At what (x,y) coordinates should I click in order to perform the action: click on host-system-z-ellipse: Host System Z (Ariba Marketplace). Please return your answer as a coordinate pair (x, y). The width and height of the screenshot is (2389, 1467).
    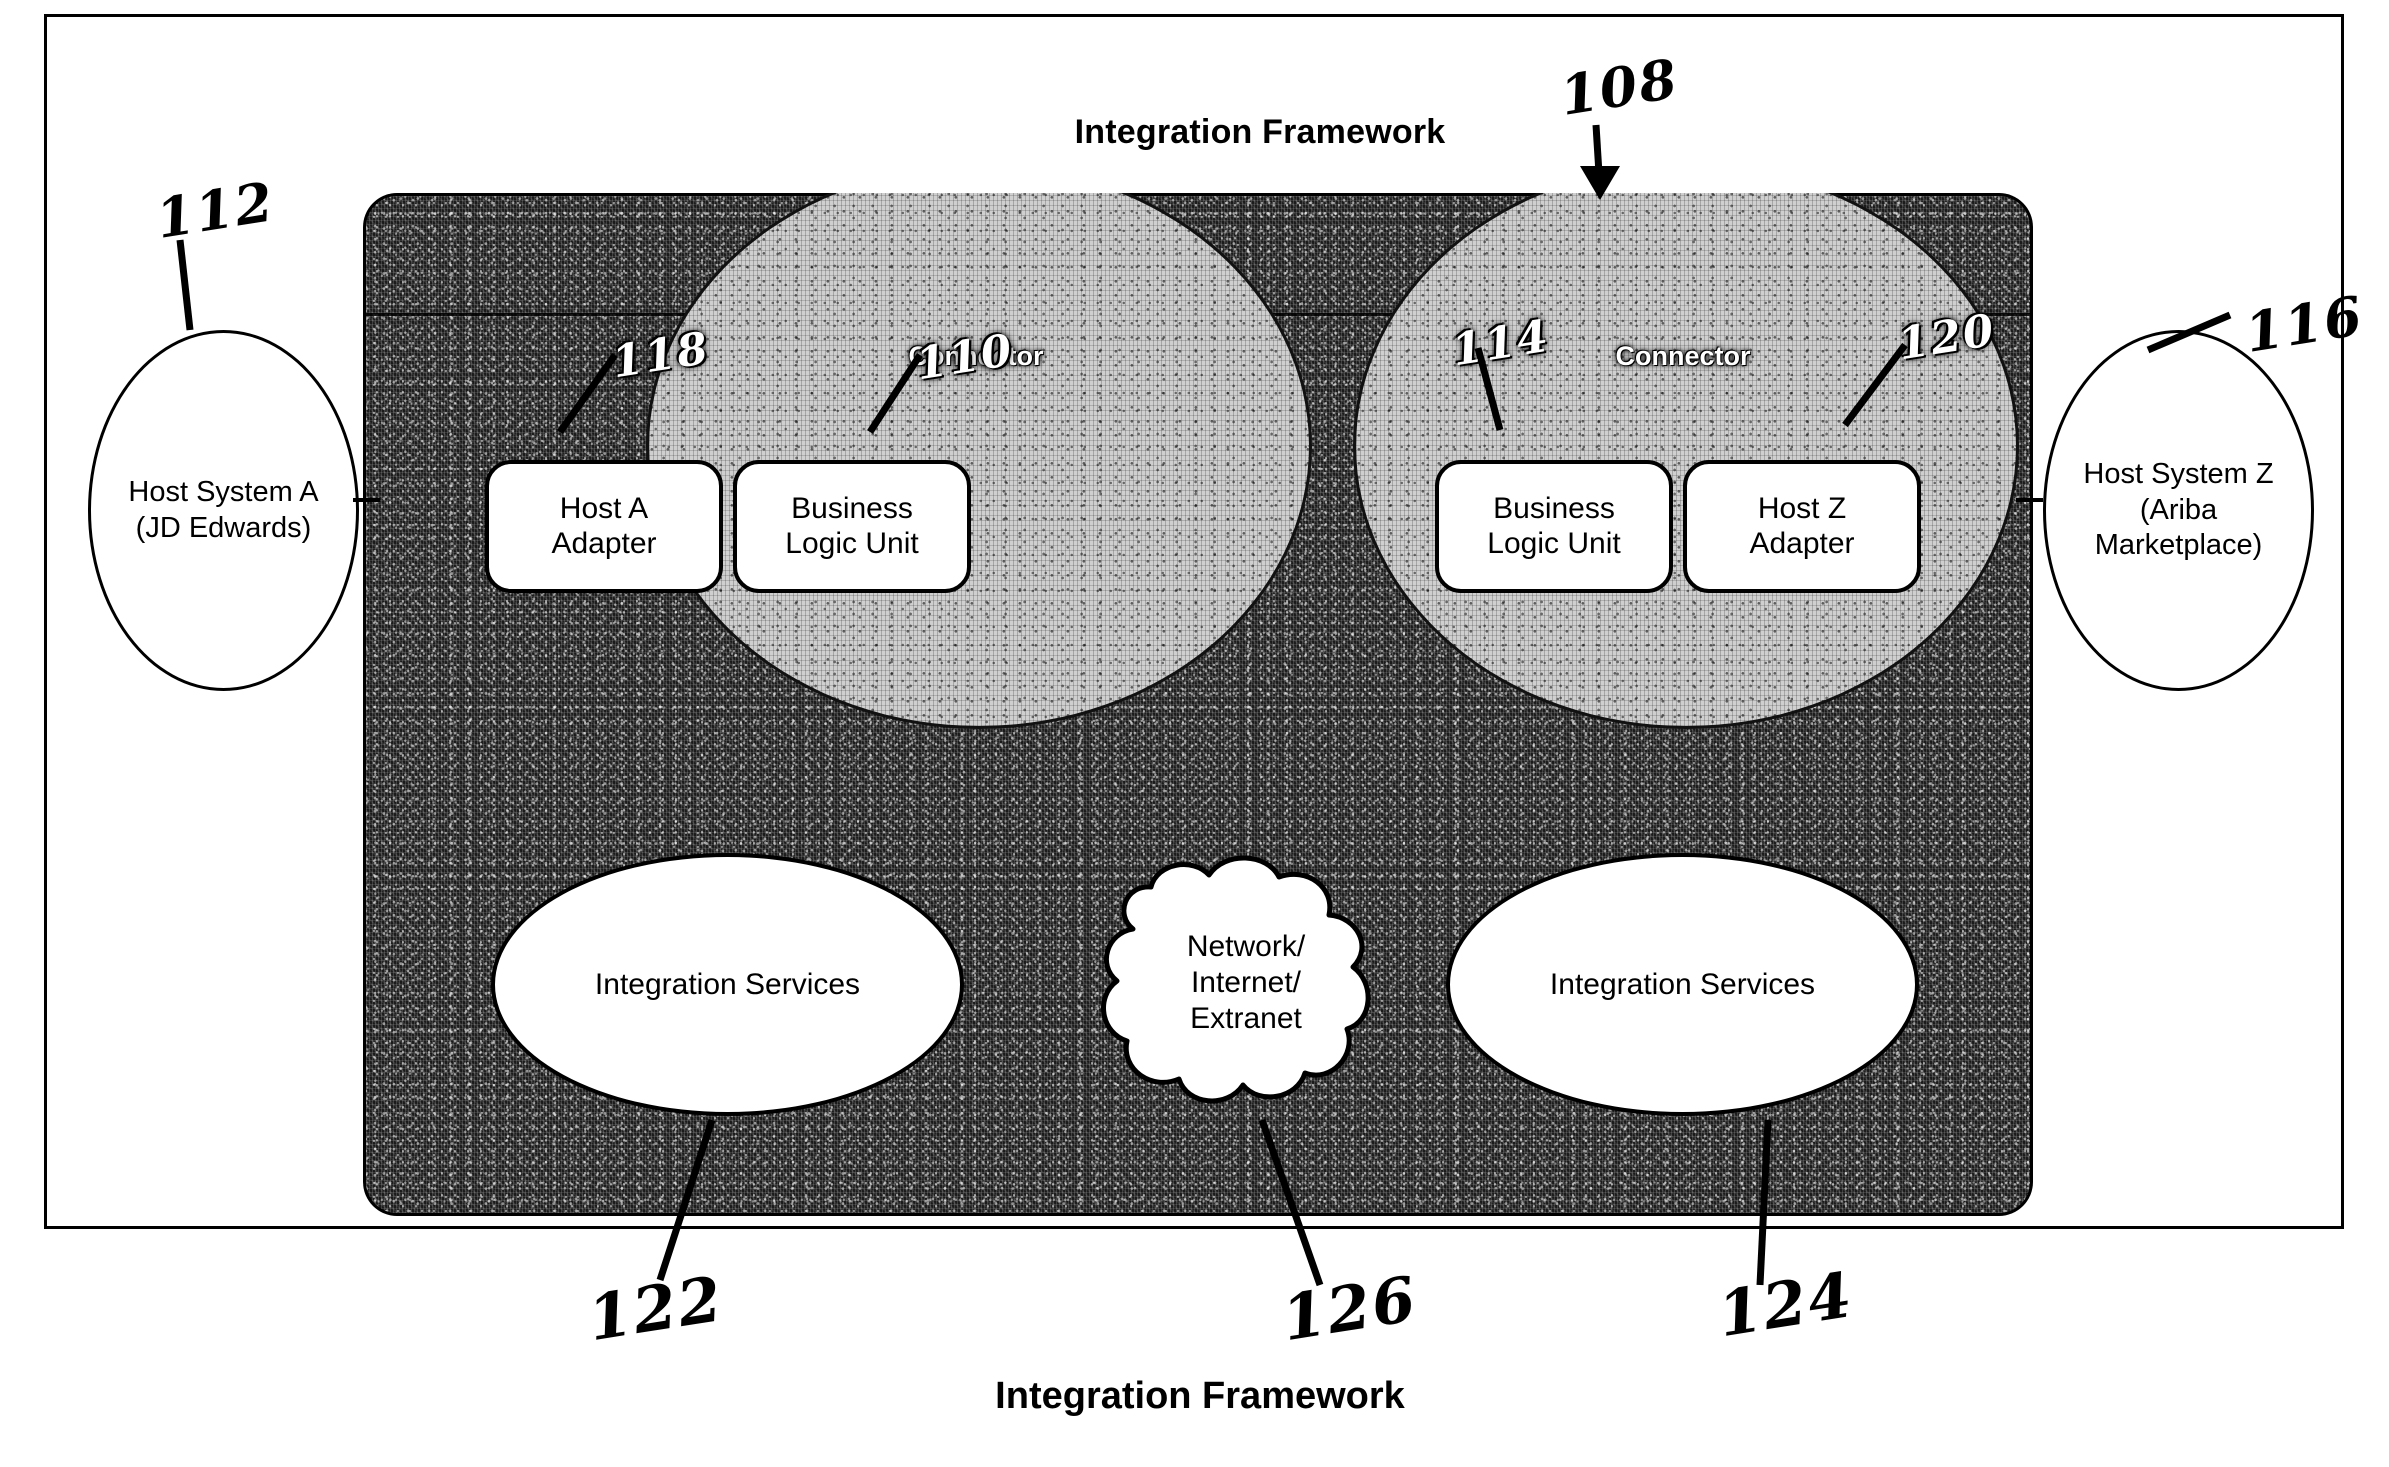
    Looking at the image, I should click on (2178, 510).